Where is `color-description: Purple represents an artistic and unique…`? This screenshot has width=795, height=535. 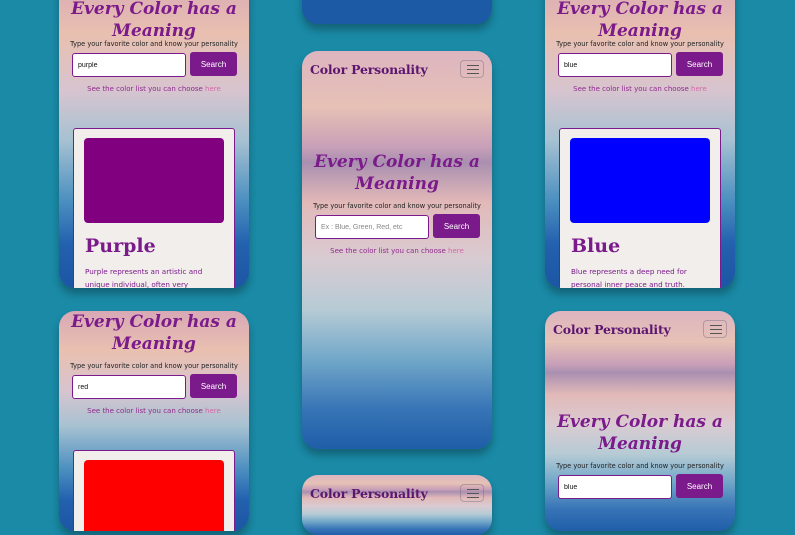
color-description: Purple represents an artistic and unique… is located at coordinates (144, 277).